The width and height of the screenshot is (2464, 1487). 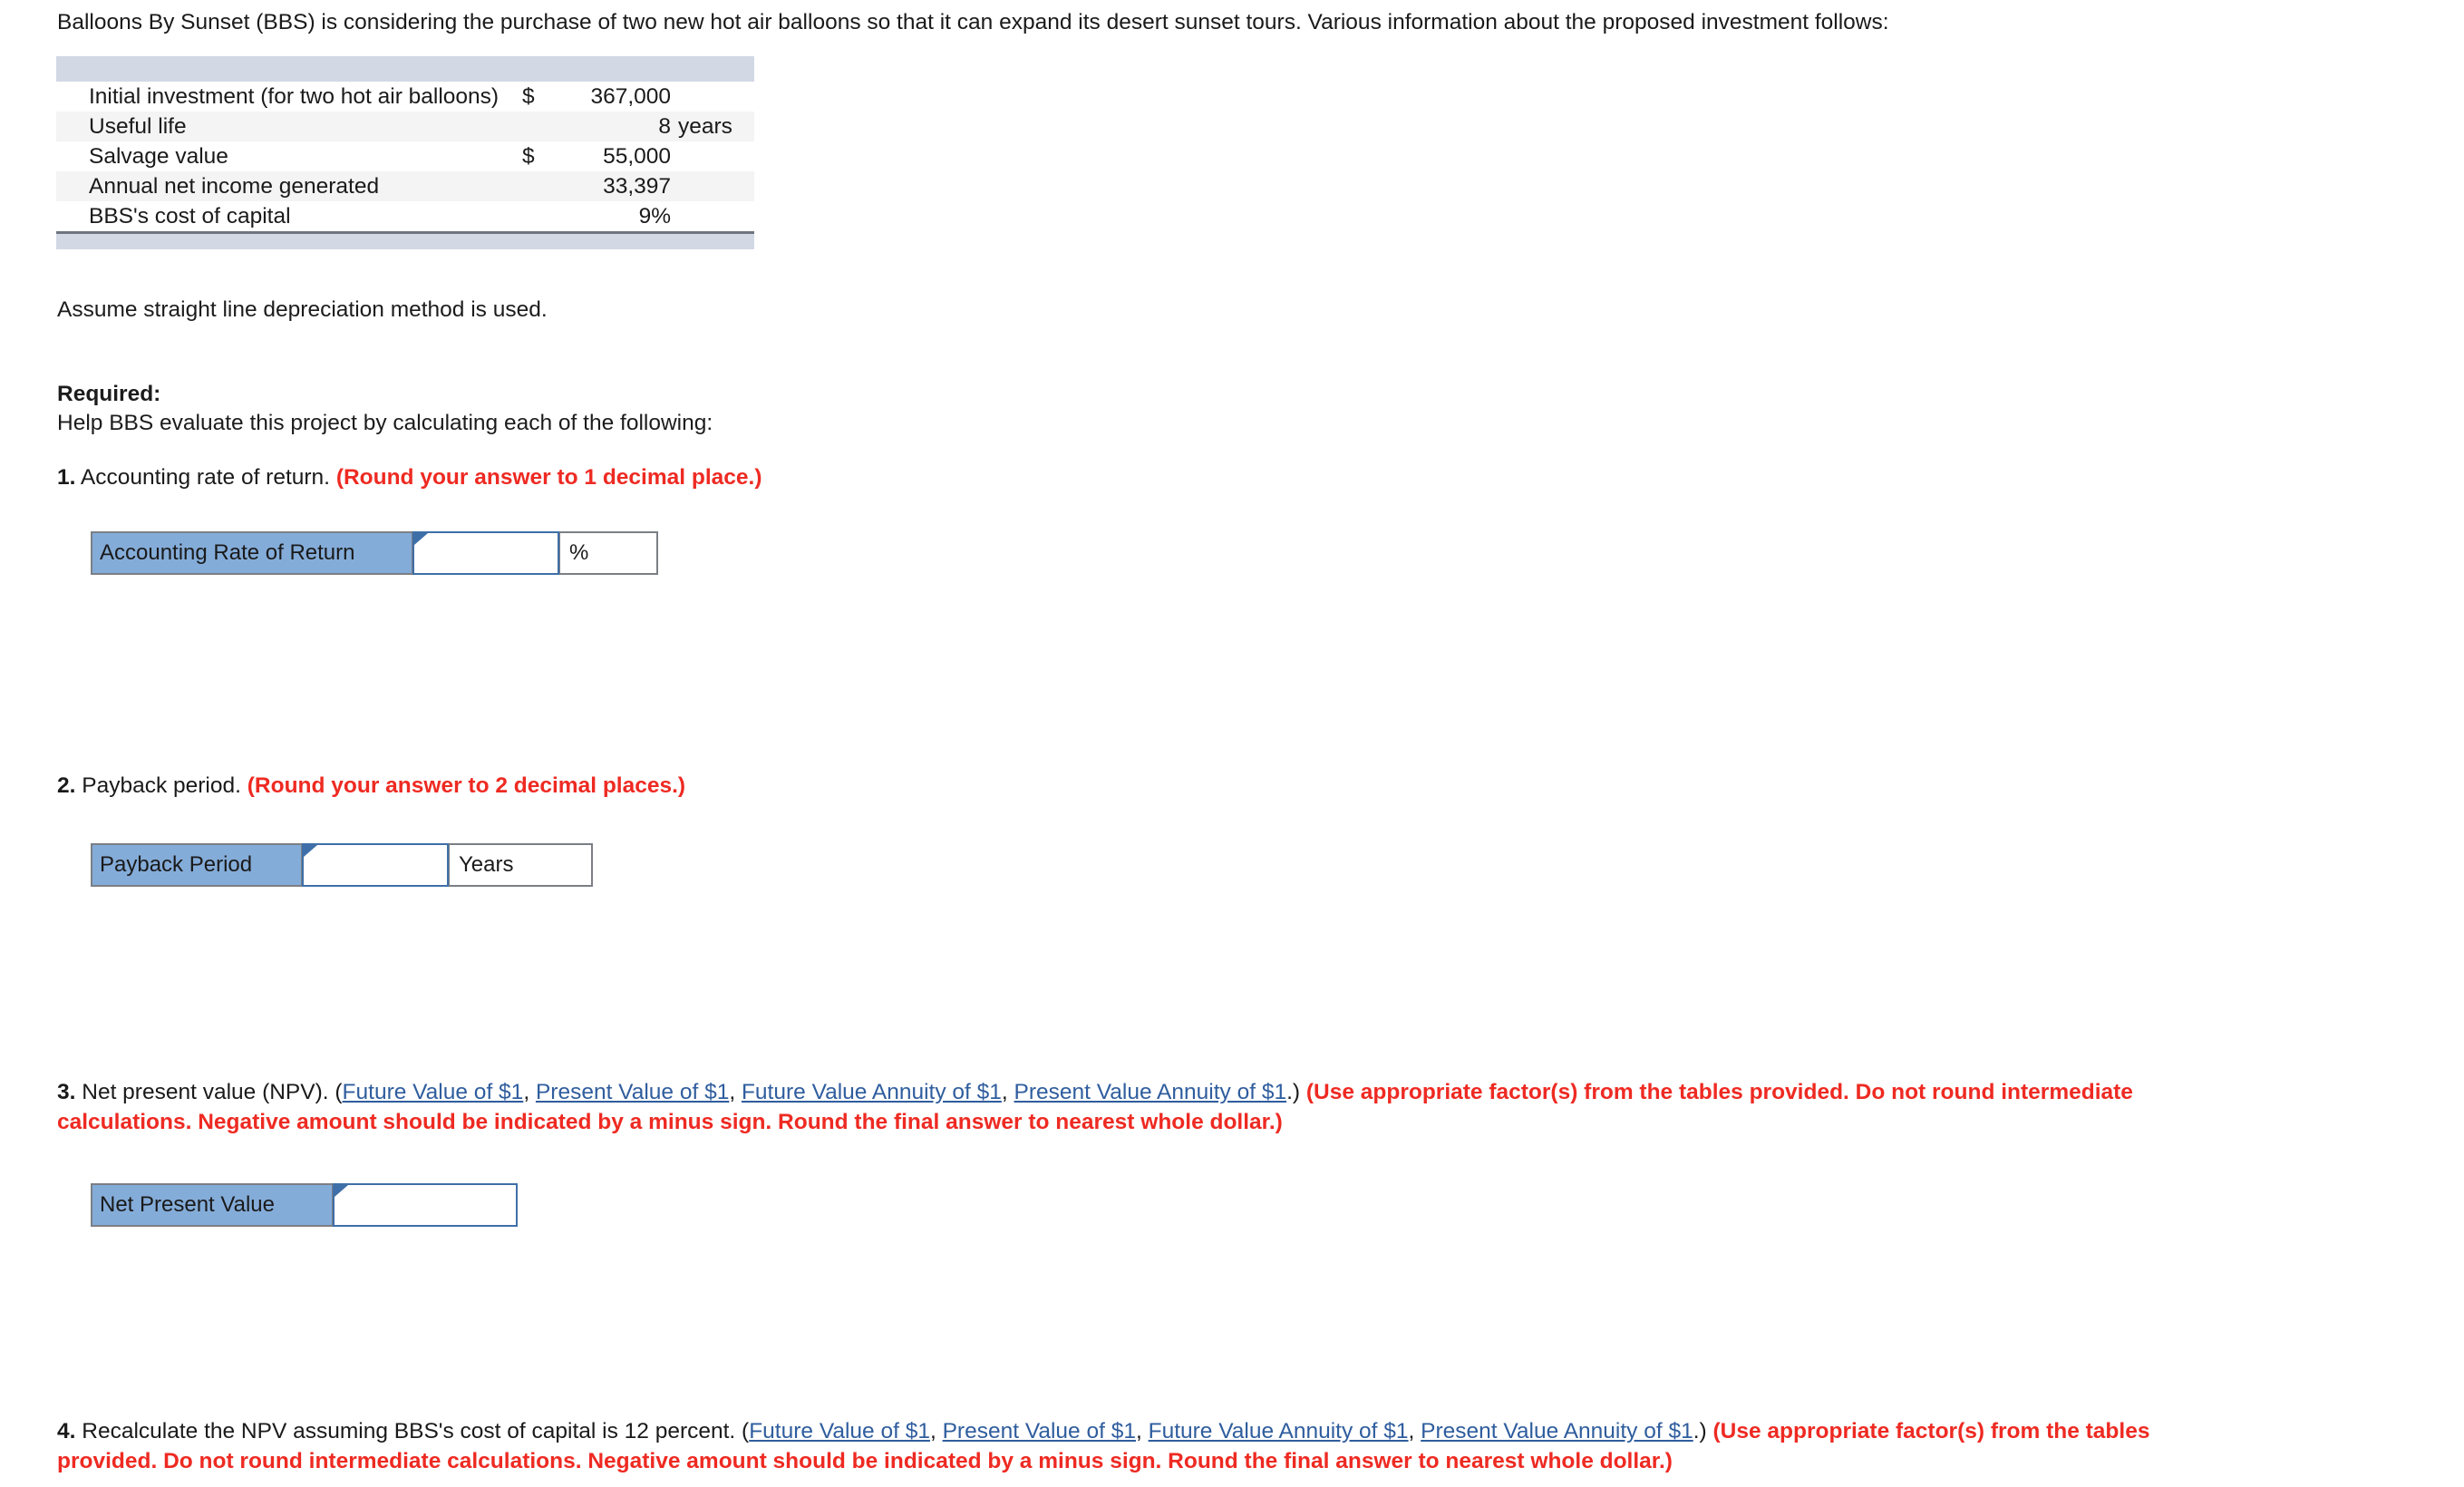 I want to click on npv-input, so click(x=425, y=1205).